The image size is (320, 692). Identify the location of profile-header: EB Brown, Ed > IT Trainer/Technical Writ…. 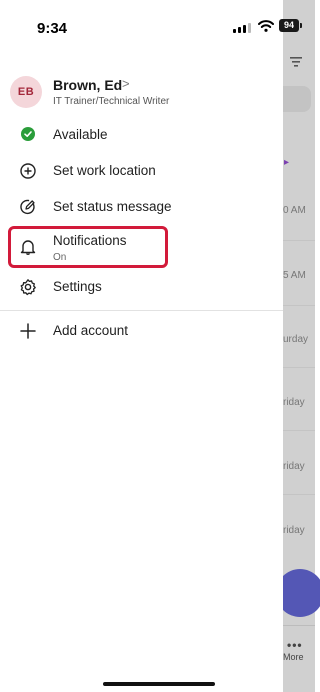
(141, 92).